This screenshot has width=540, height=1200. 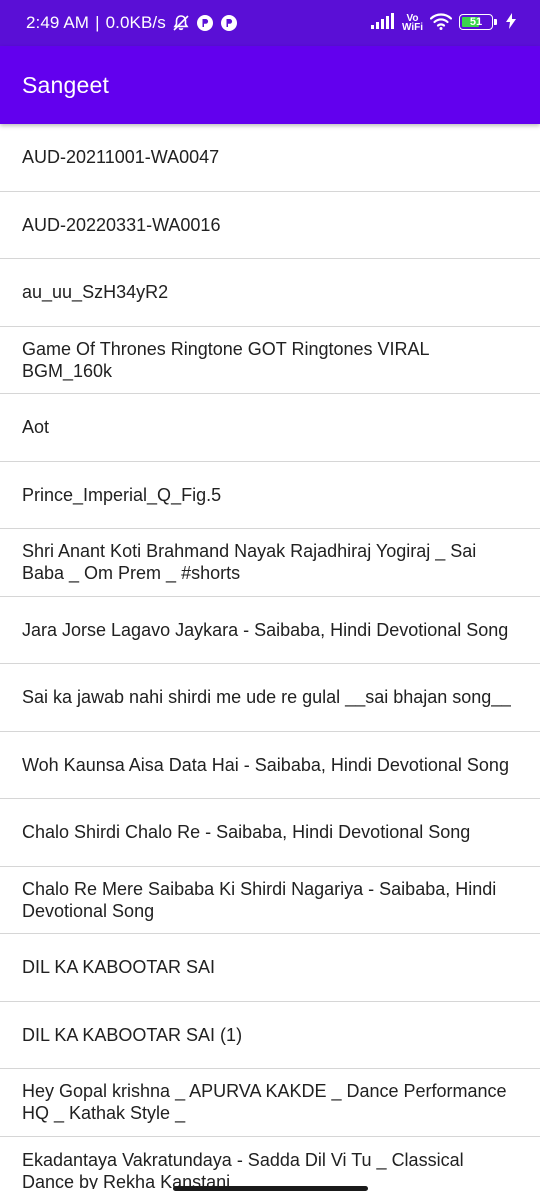 I want to click on song-title: AUD-20220331-WA0016, so click(x=121, y=224).